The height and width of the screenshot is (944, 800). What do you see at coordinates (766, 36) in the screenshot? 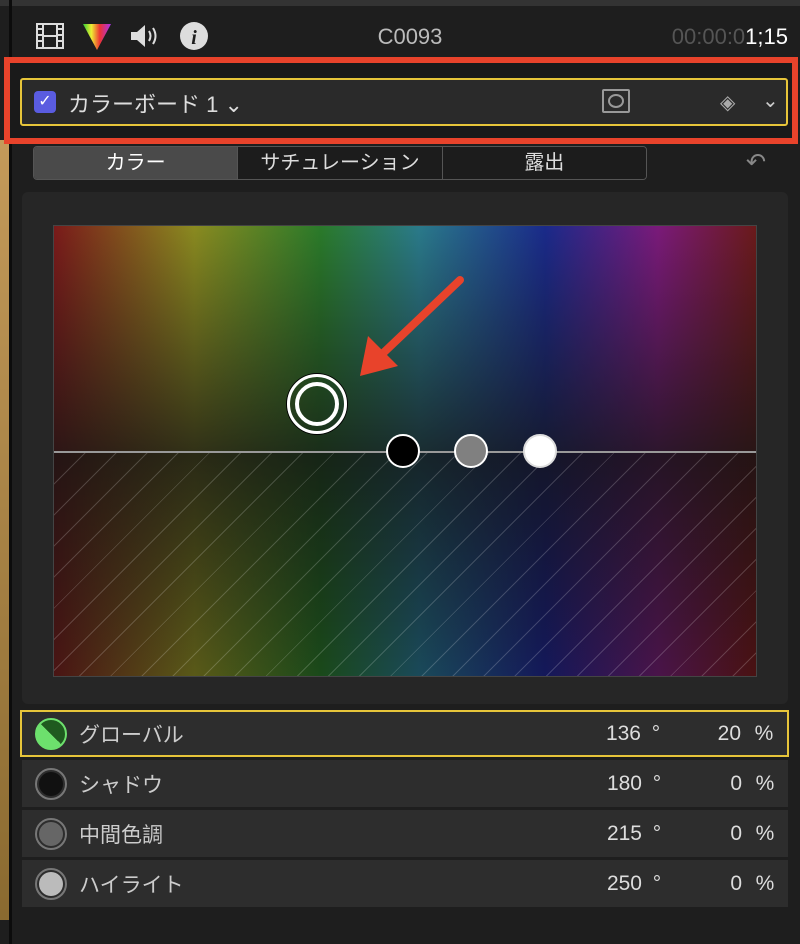
I see `timecode-value: 1;15` at bounding box center [766, 36].